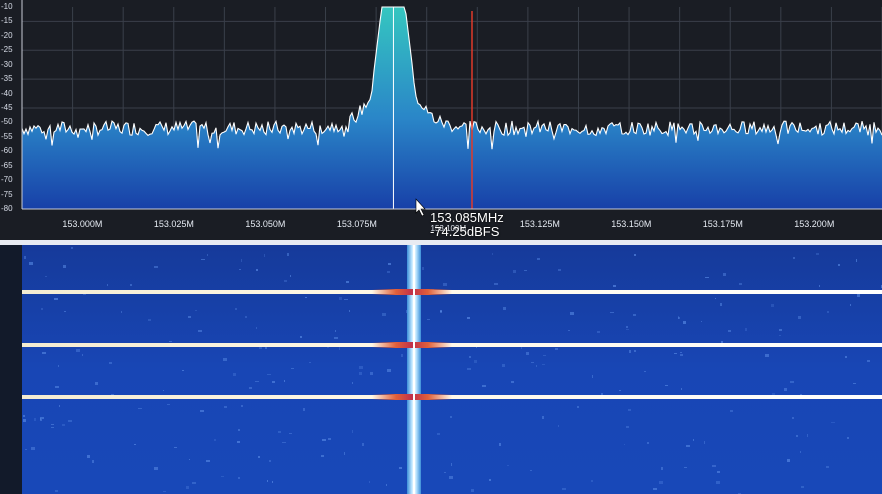 The height and width of the screenshot is (494, 882). Describe the element at coordinates (7, 50) in the screenshot. I see `y-tick-label: -25` at that location.